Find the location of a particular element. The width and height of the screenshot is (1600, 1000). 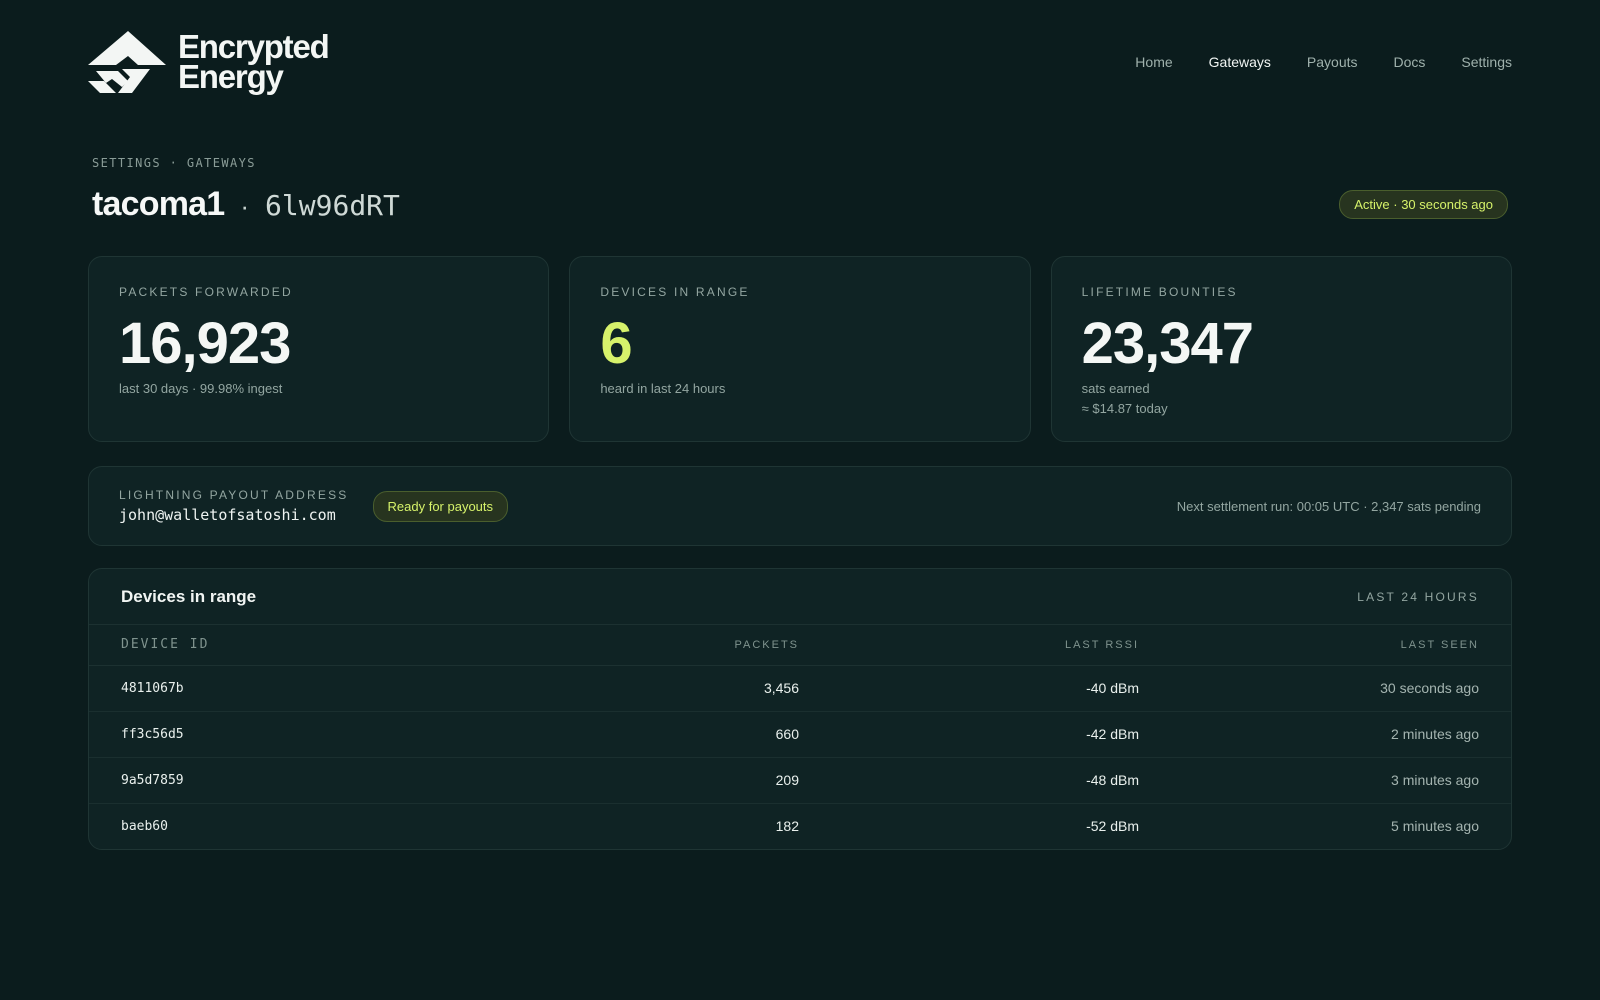

brand-wordmark: Encrypted Energy is located at coordinates (254, 62).